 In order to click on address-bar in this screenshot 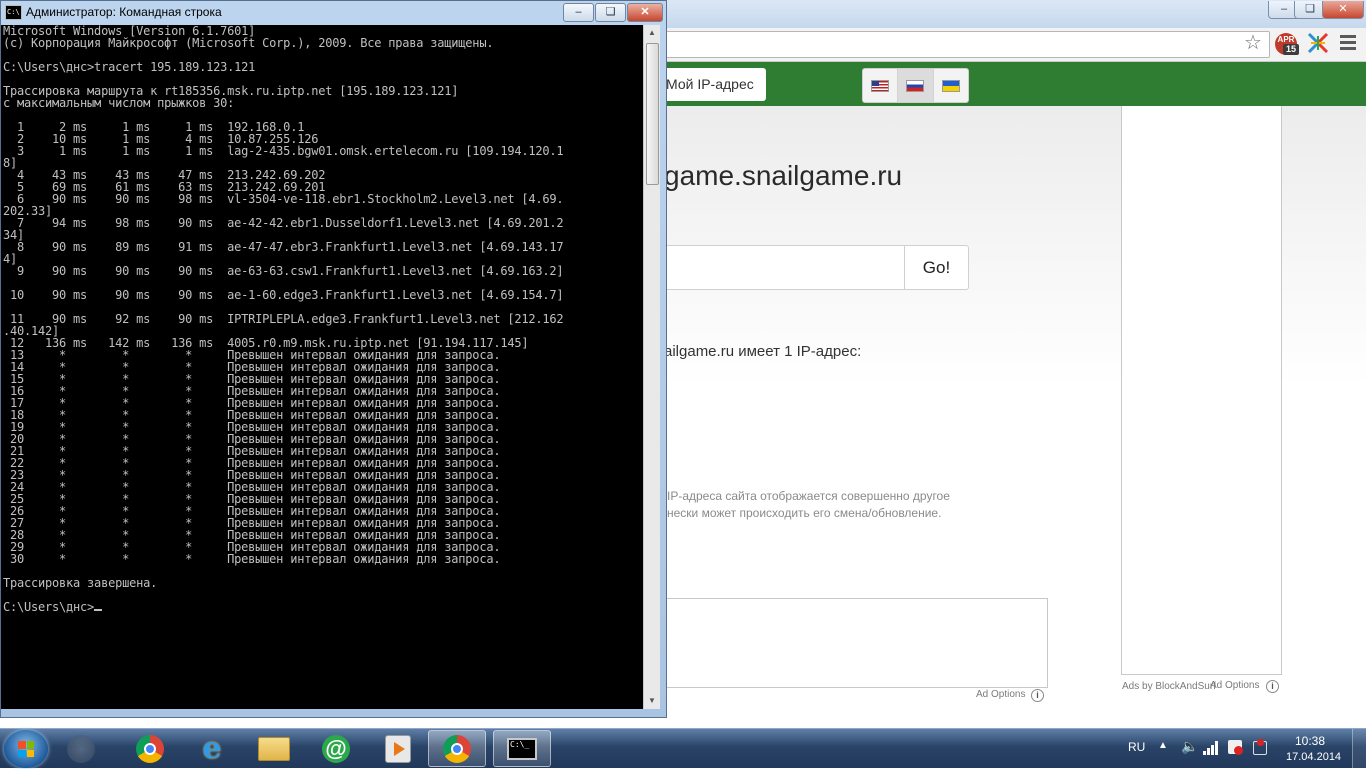, I will do `click(965, 44)`.